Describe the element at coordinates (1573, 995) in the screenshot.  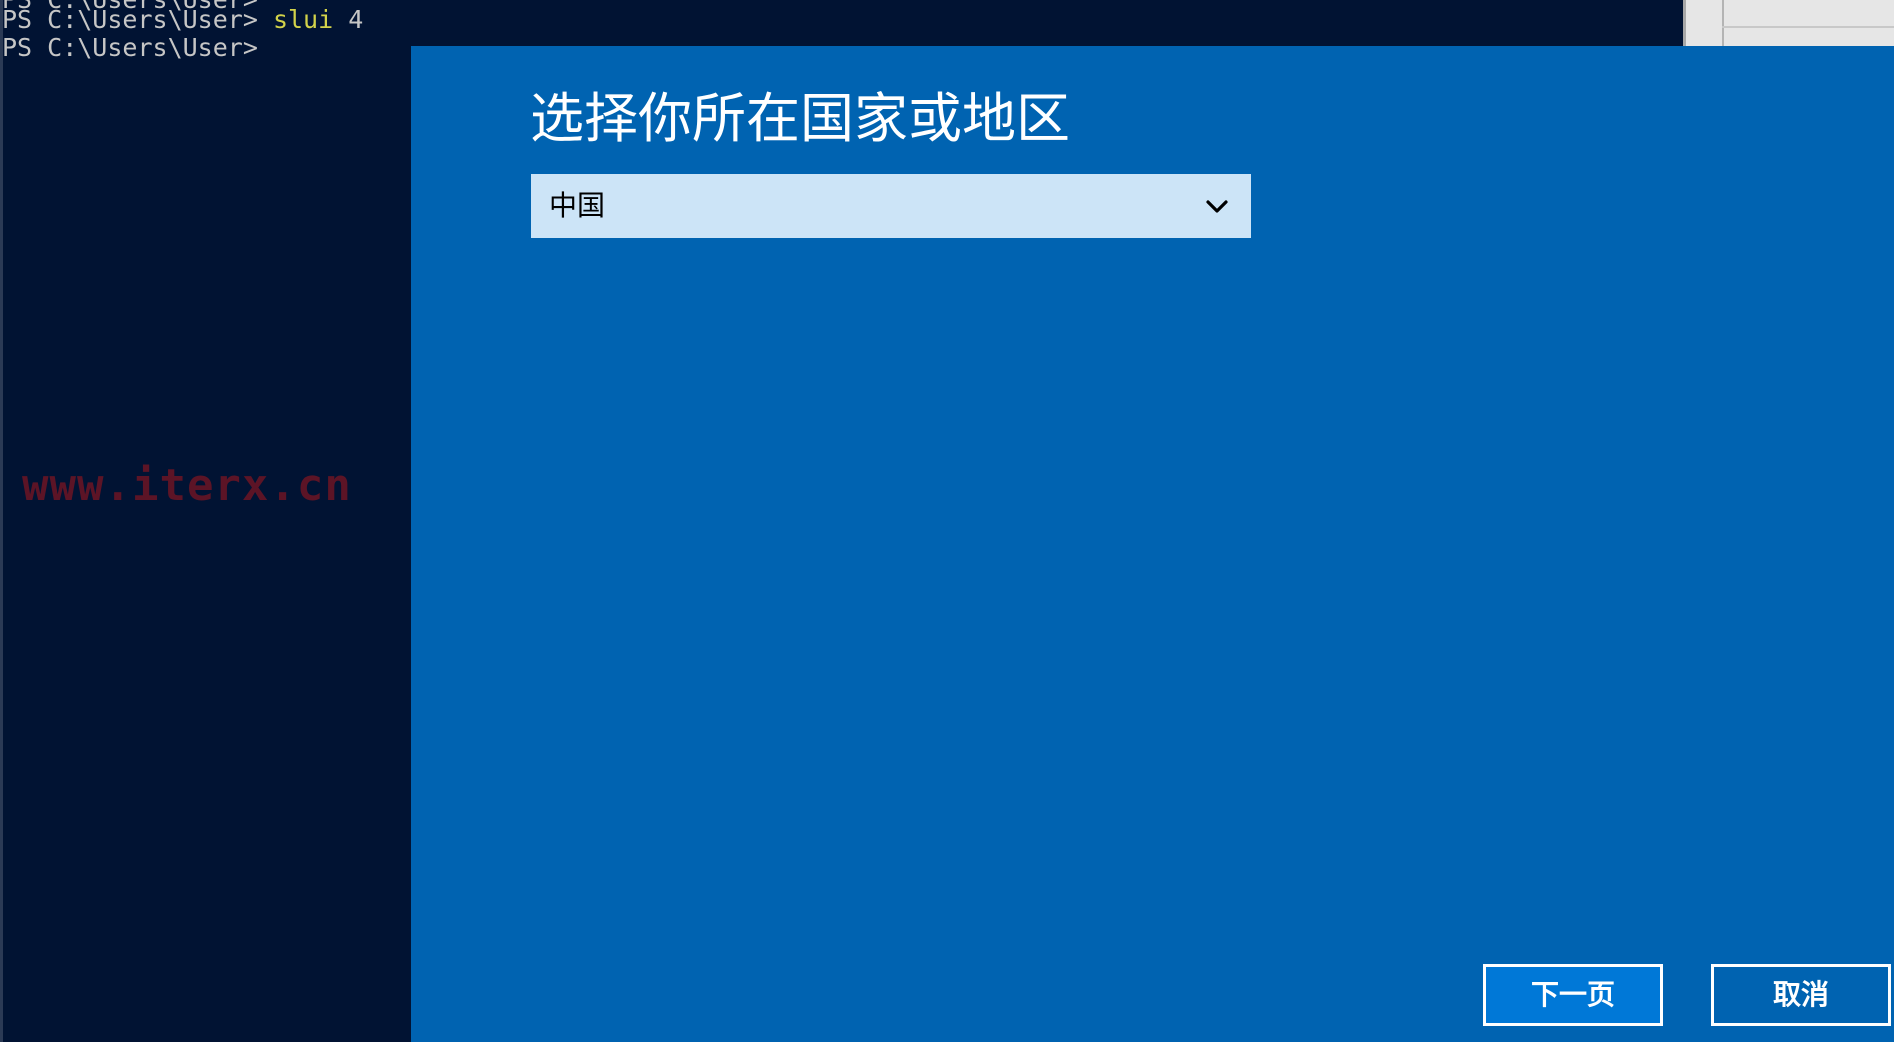
I see `next-button: 下一页` at that location.